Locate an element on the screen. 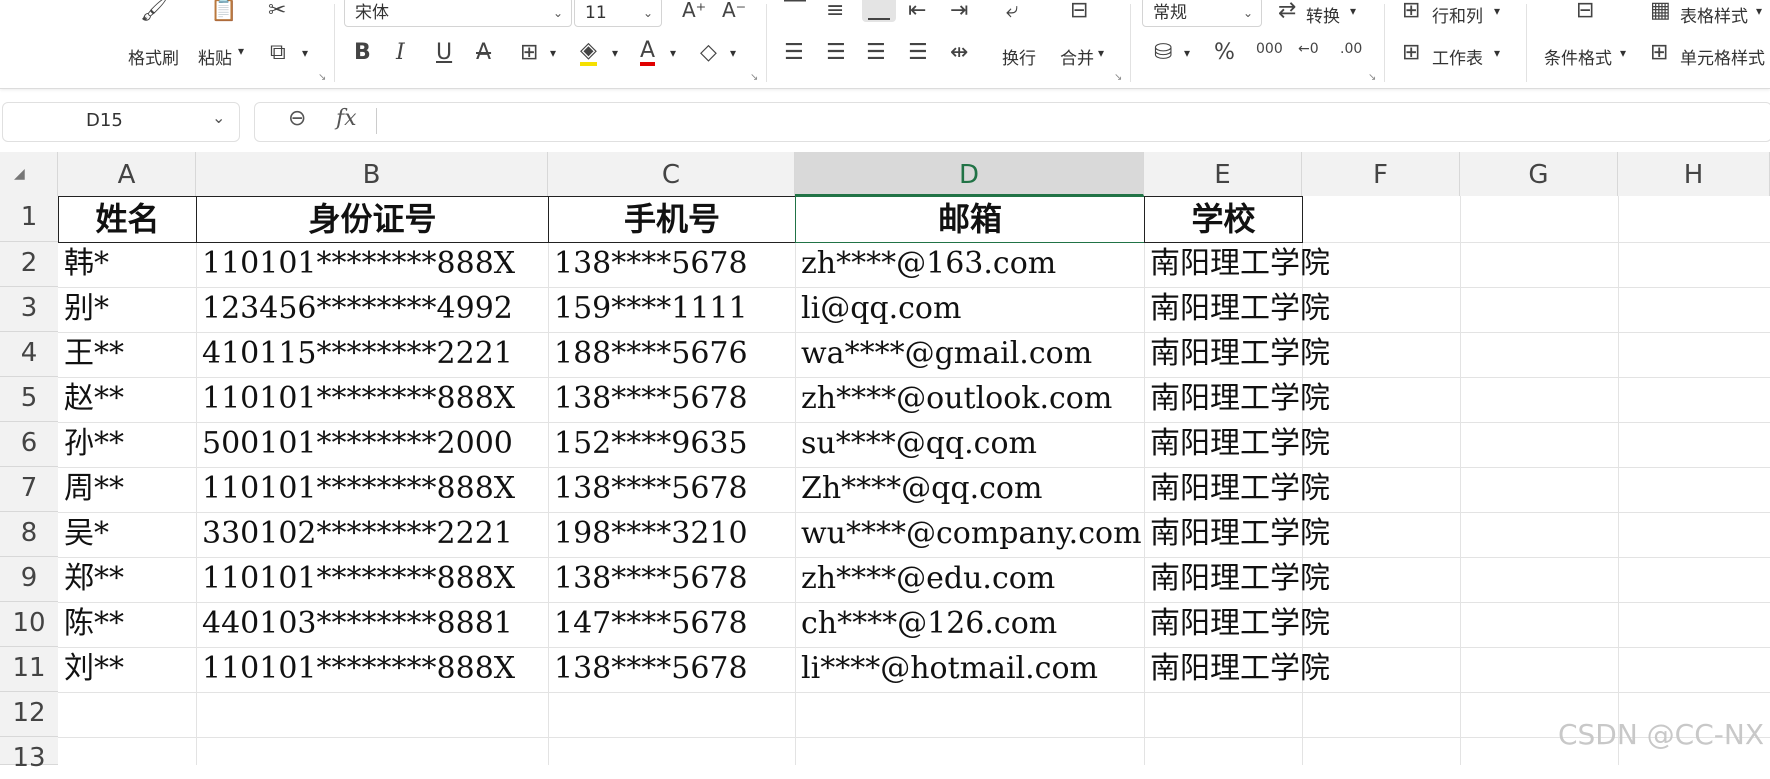 This screenshot has width=1770, height=779. cell-style-icon: ⊞ is located at coordinates (1659, 53).